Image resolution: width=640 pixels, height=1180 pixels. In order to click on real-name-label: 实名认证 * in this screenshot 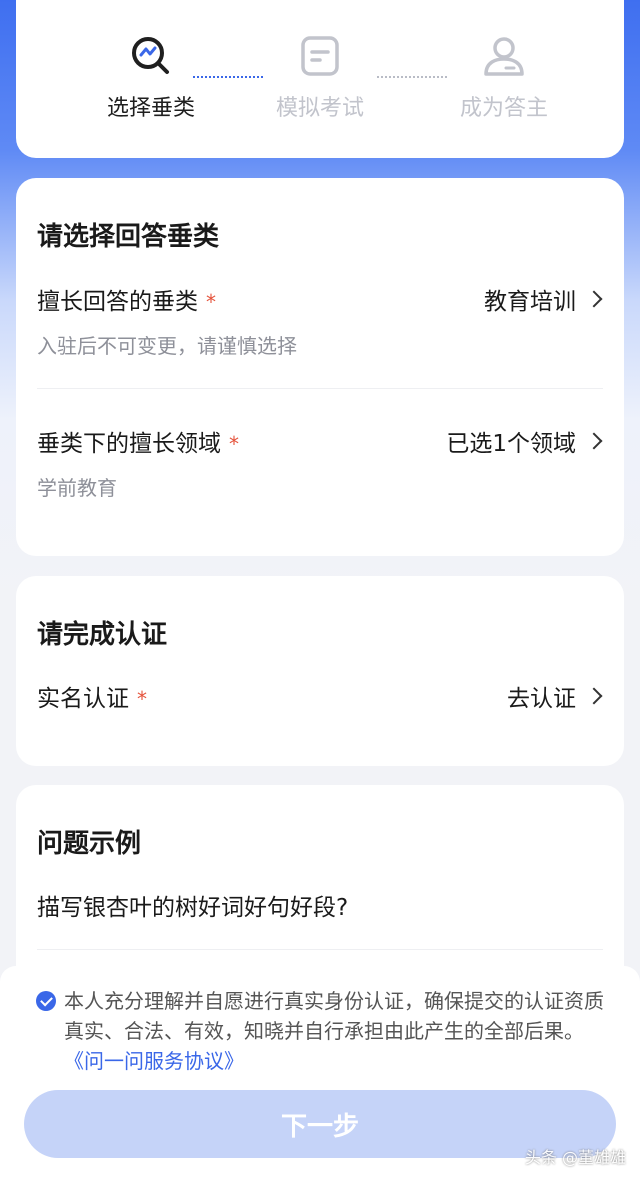, I will do `click(92, 699)`.